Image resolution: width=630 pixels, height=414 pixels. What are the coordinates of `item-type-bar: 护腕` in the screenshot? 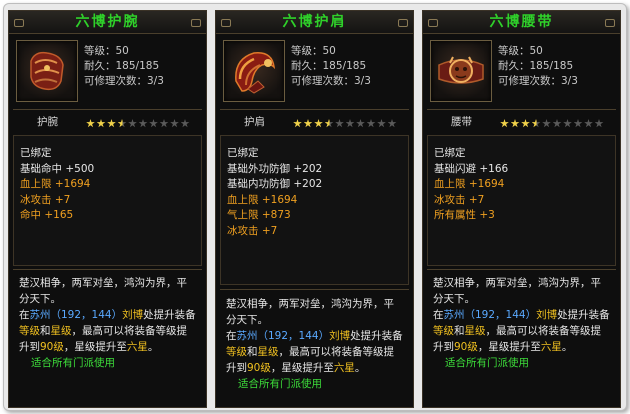 It's located at (107, 122).